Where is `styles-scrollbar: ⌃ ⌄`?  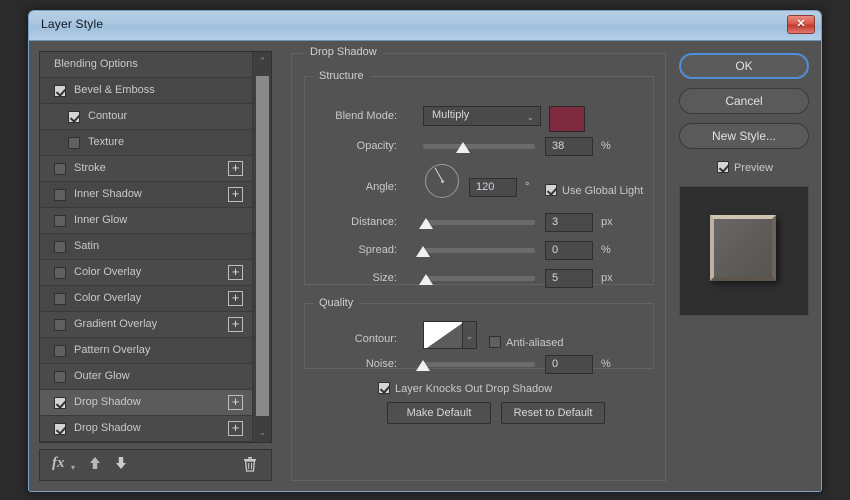
styles-scrollbar: ⌃ ⌄ is located at coordinates (261, 247).